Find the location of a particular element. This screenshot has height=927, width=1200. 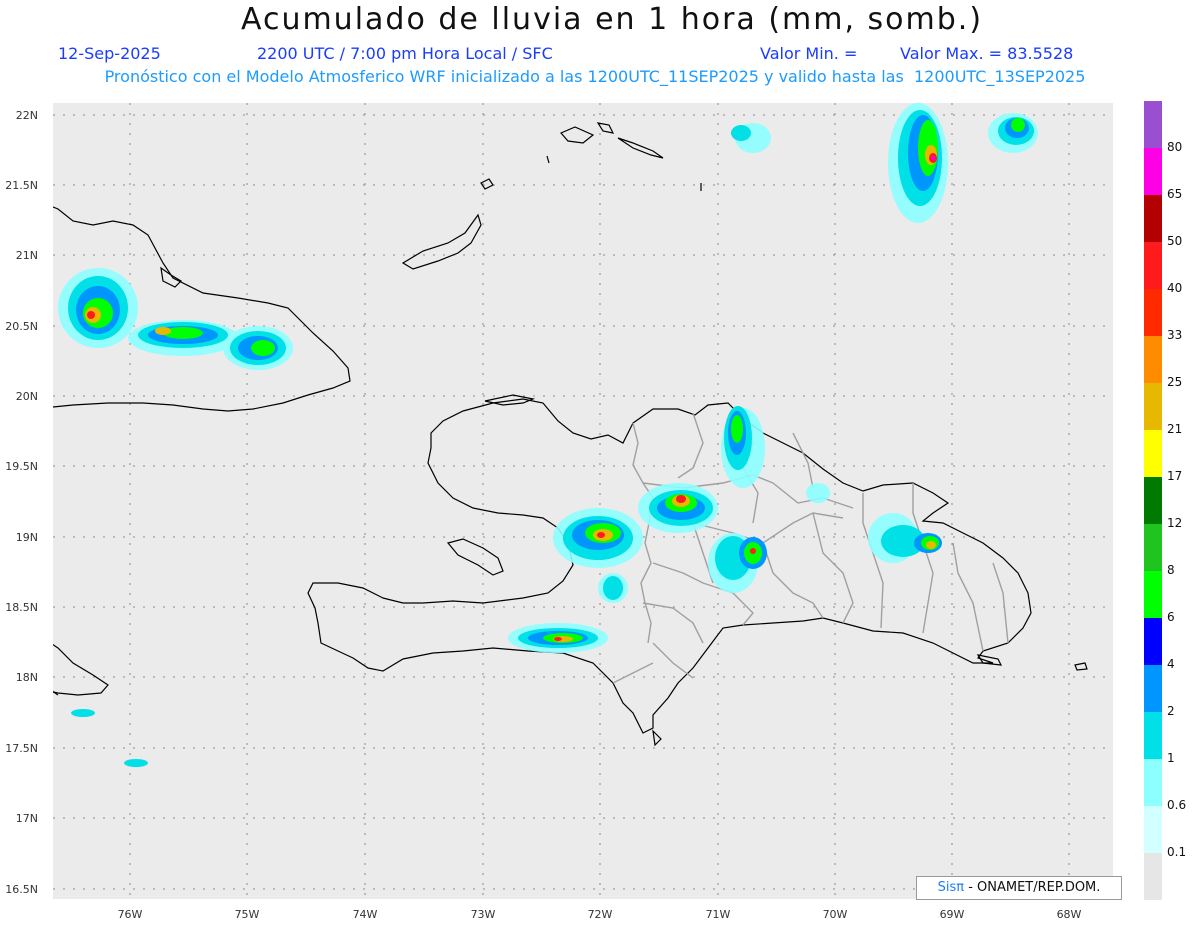

lon-label: 72W is located at coordinates (600, 914).